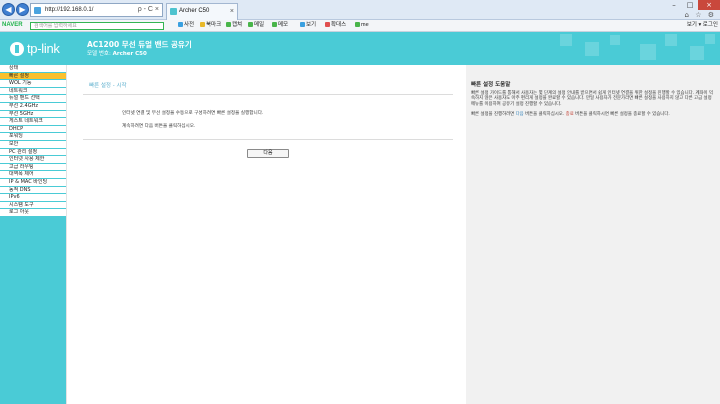 This screenshot has height=404, width=720. Describe the element at coordinates (33, 191) in the screenshot. I see `sidebar-item-ddns: 동적 DNS` at that location.